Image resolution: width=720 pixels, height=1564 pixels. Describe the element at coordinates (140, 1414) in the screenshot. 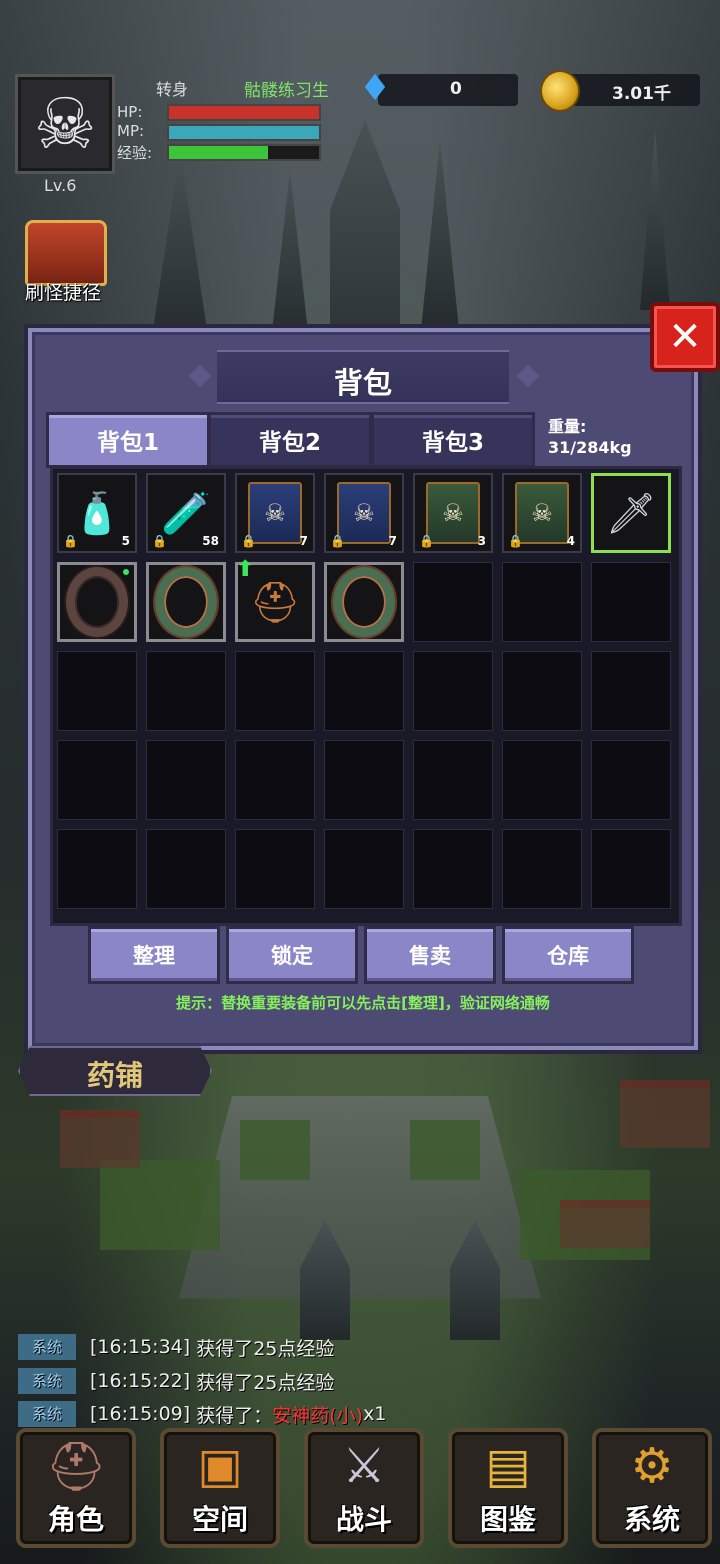

I see `log-time: [16:15:09]` at that location.